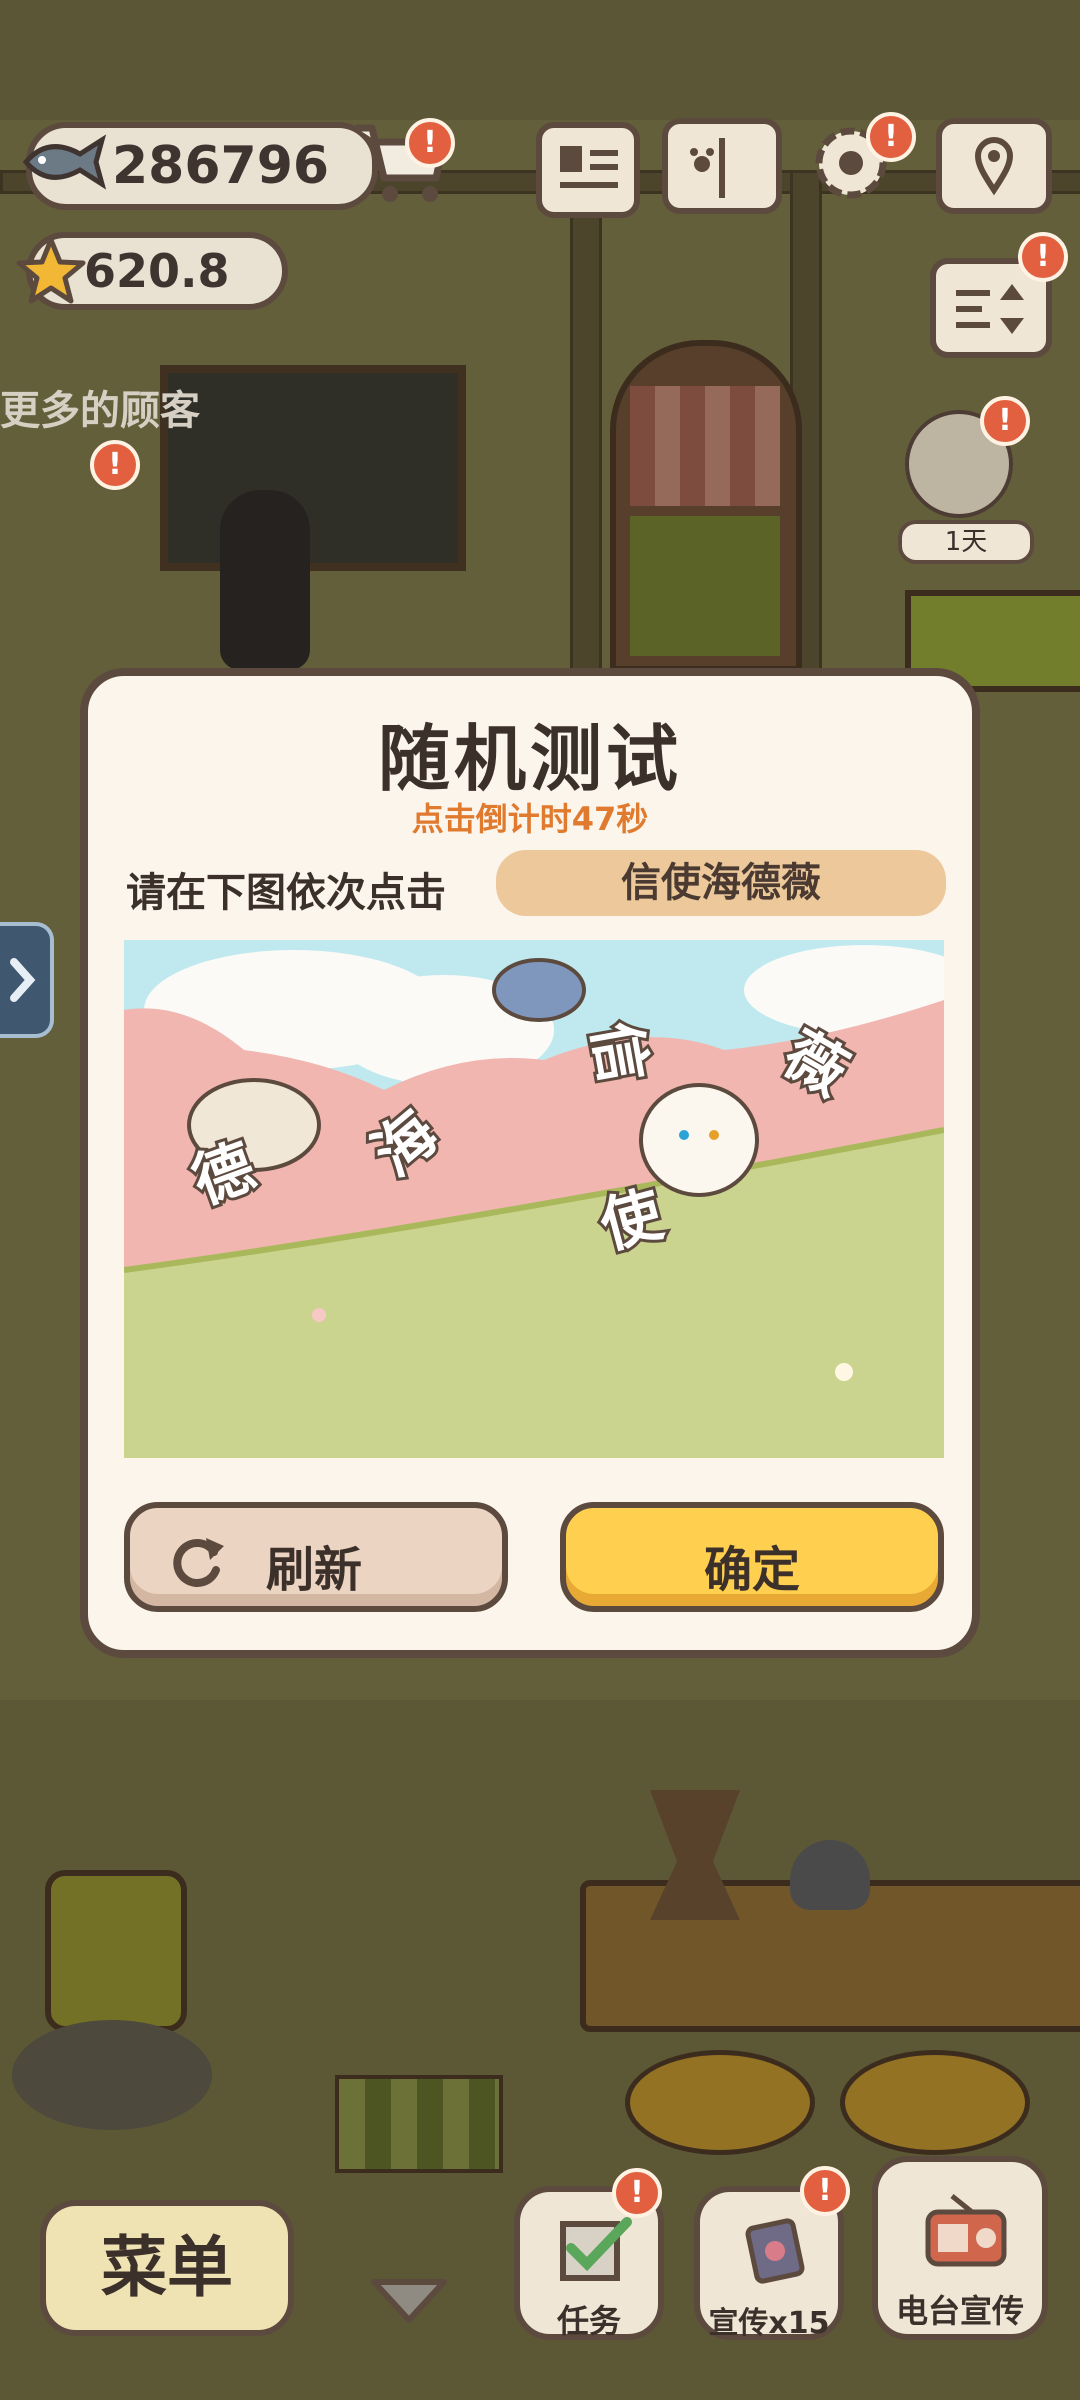 The height and width of the screenshot is (2400, 1080). I want to click on day-timer-label: 1天, so click(966, 542).